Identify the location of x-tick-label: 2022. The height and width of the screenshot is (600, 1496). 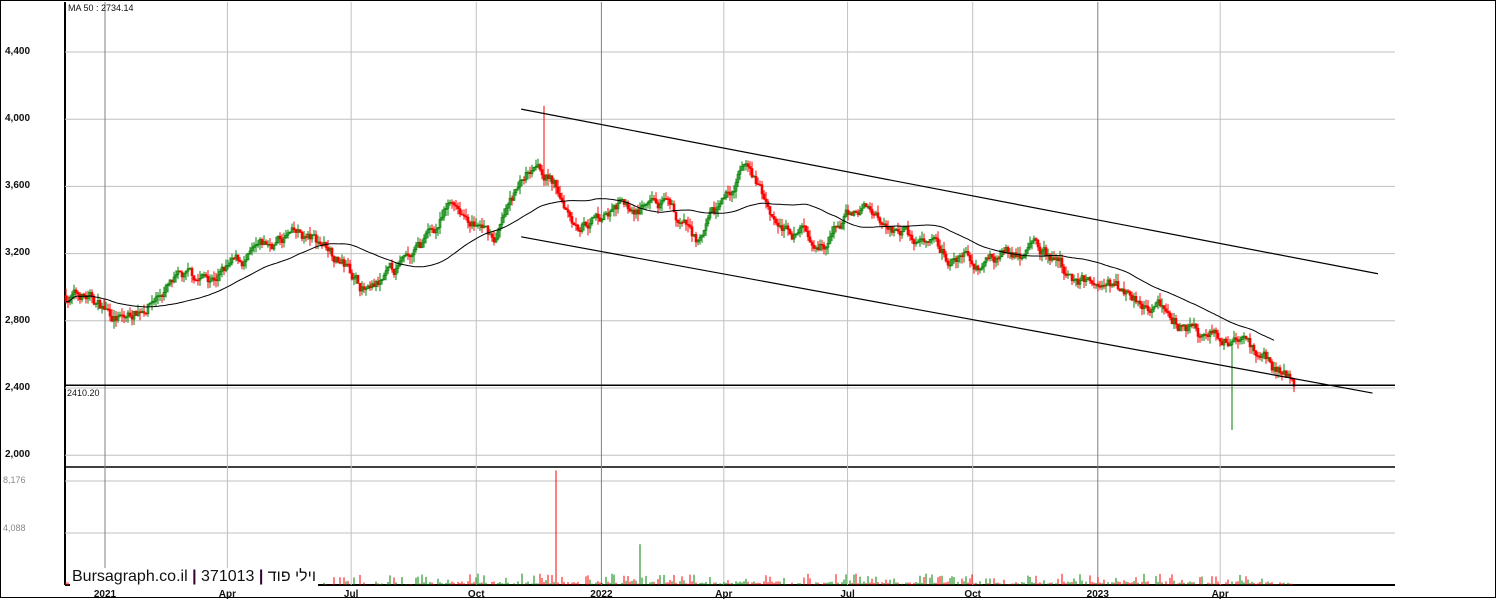
(601, 594).